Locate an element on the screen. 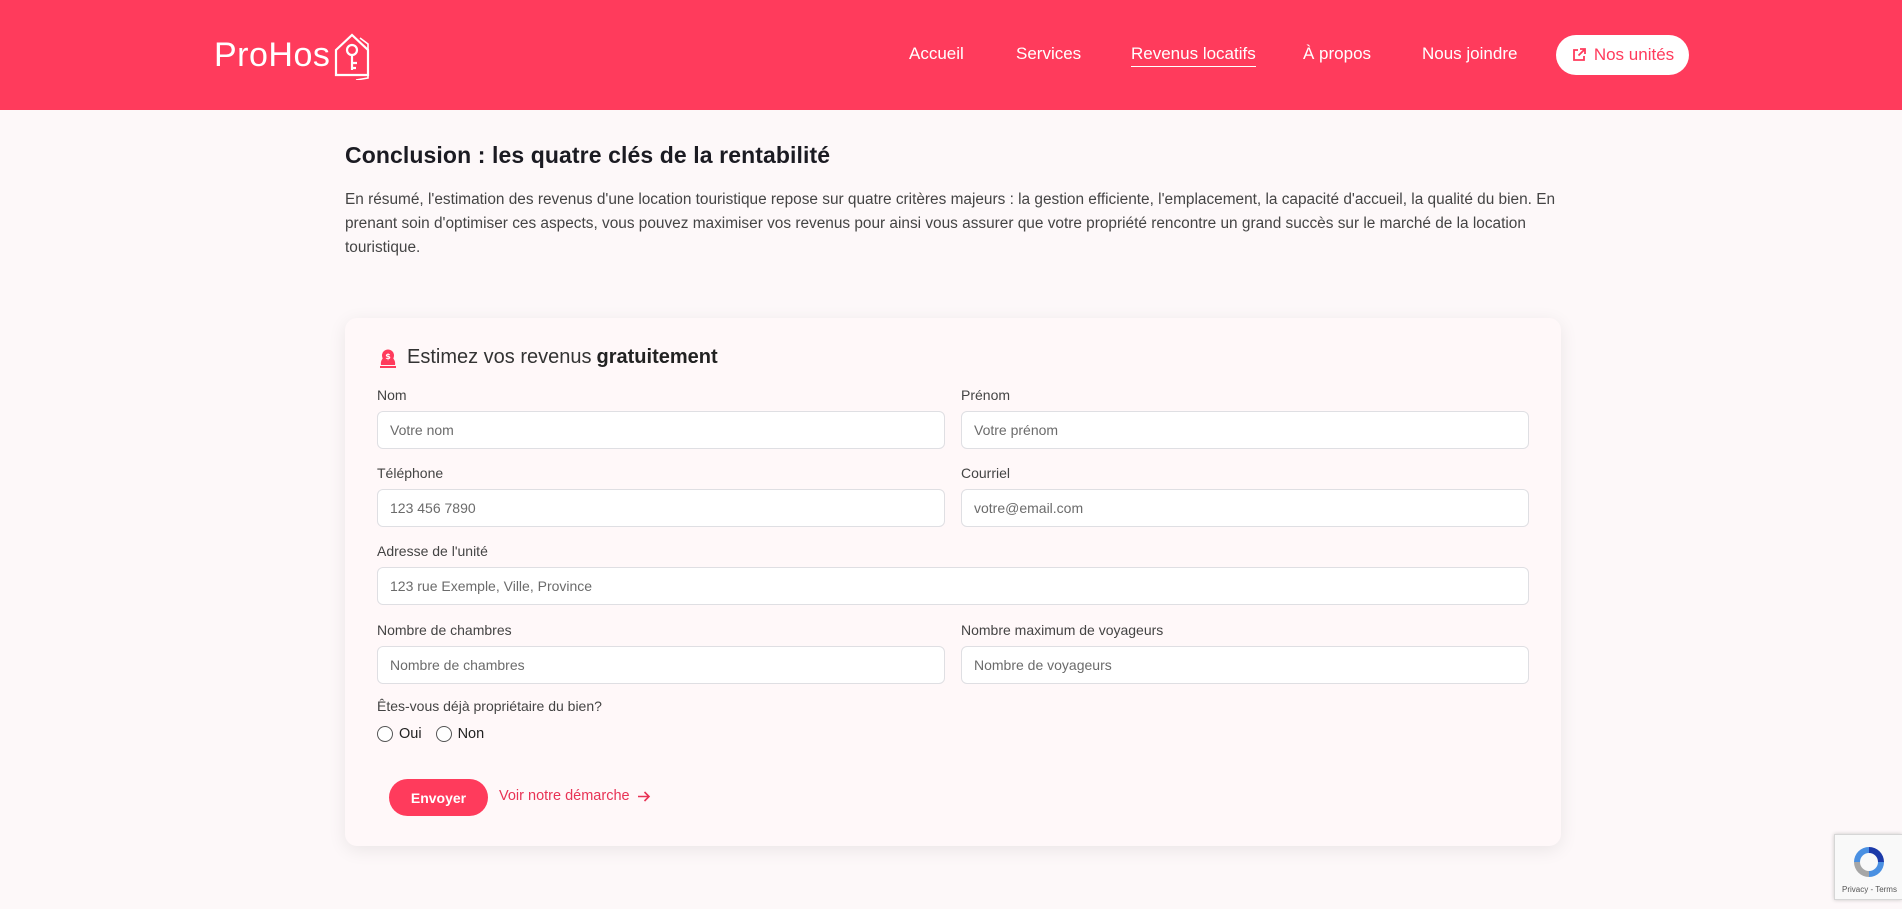 This screenshot has height=909, width=1902. telephone-field: Téléphone is located at coordinates (661, 496).